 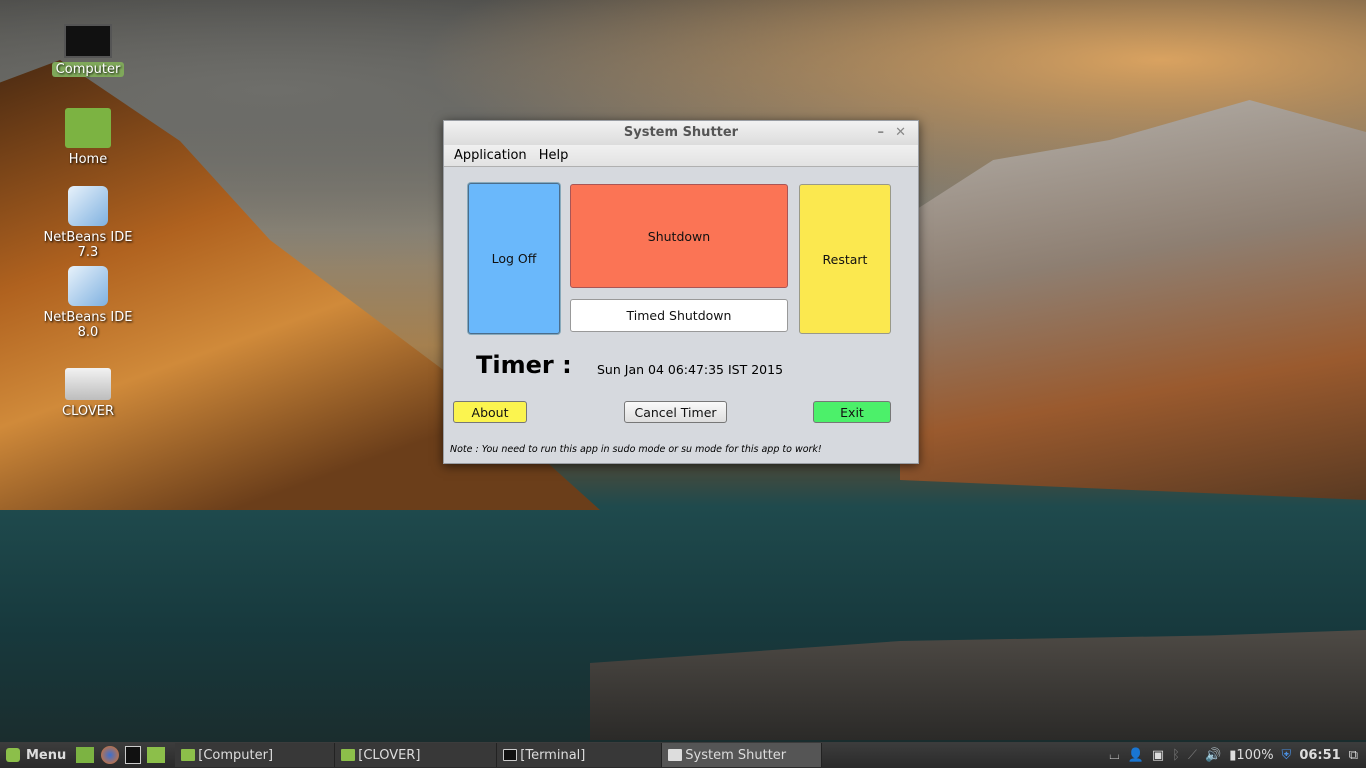 I want to click on taskbar-window-label: System Shutter, so click(x=736, y=755).